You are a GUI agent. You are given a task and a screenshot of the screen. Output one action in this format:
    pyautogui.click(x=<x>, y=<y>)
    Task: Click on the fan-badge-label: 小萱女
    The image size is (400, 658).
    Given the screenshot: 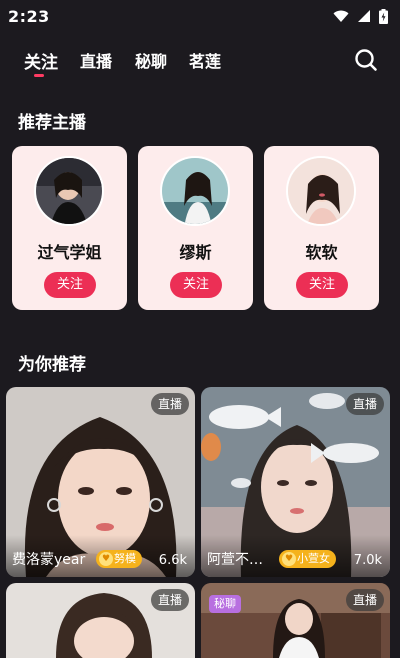 What is the action you would take?
    pyautogui.click(x=313, y=558)
    